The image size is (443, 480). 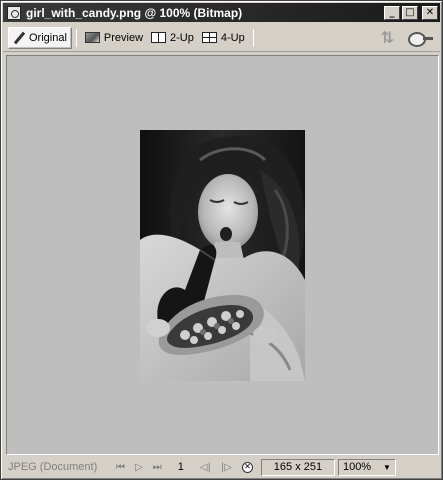 What do you see at coordinates (19, 38) in the screenshot?
I see `pencil-icon` at bounding box center [19, 38].